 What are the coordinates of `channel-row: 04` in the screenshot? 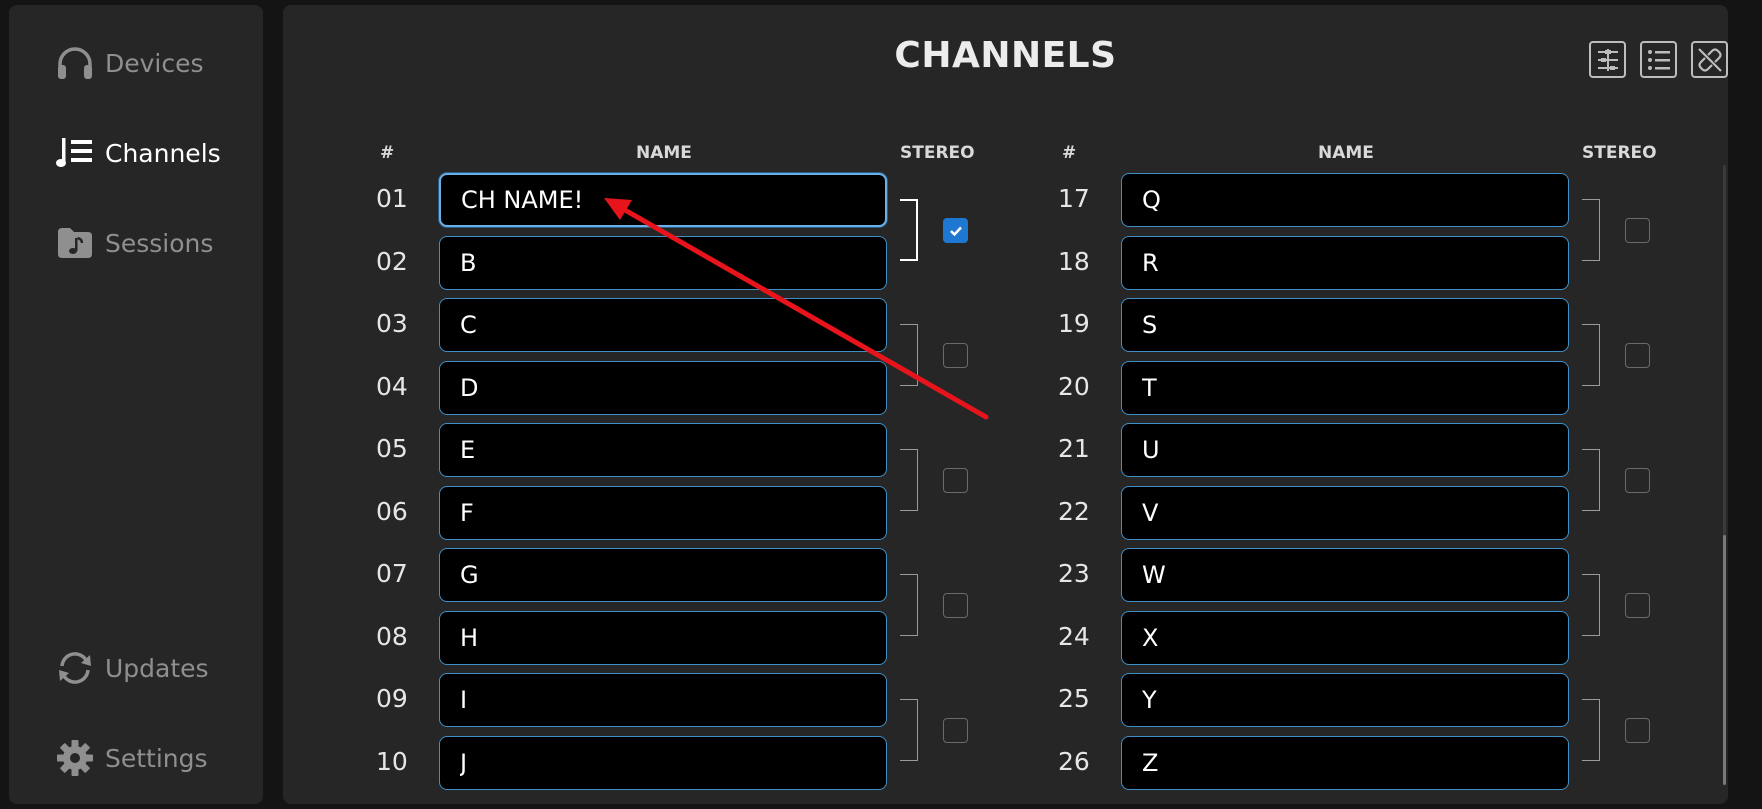 It's located at (585, 387).